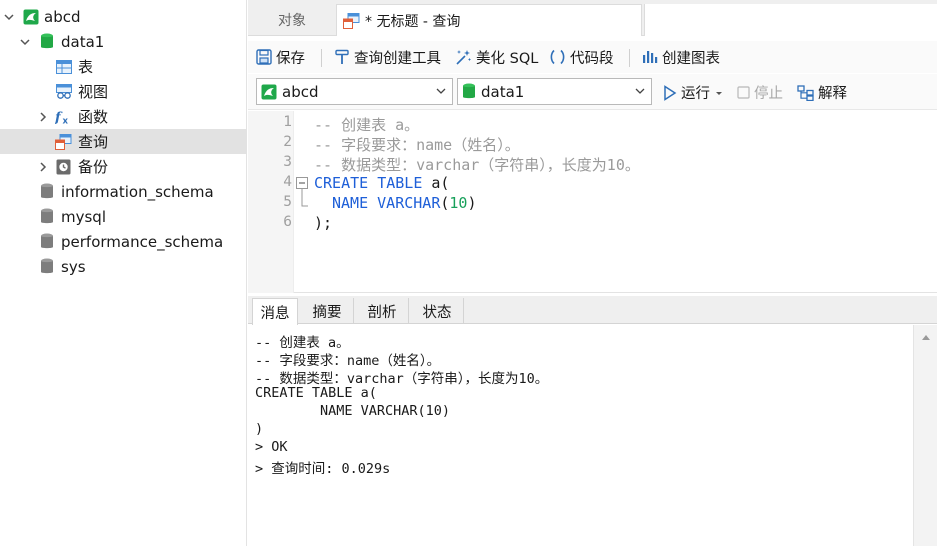 The height and width of the screenshot is (546, 937). Describe the element at coordinates (743, 92) in the screenshot. I see `stop-icon` at that location.